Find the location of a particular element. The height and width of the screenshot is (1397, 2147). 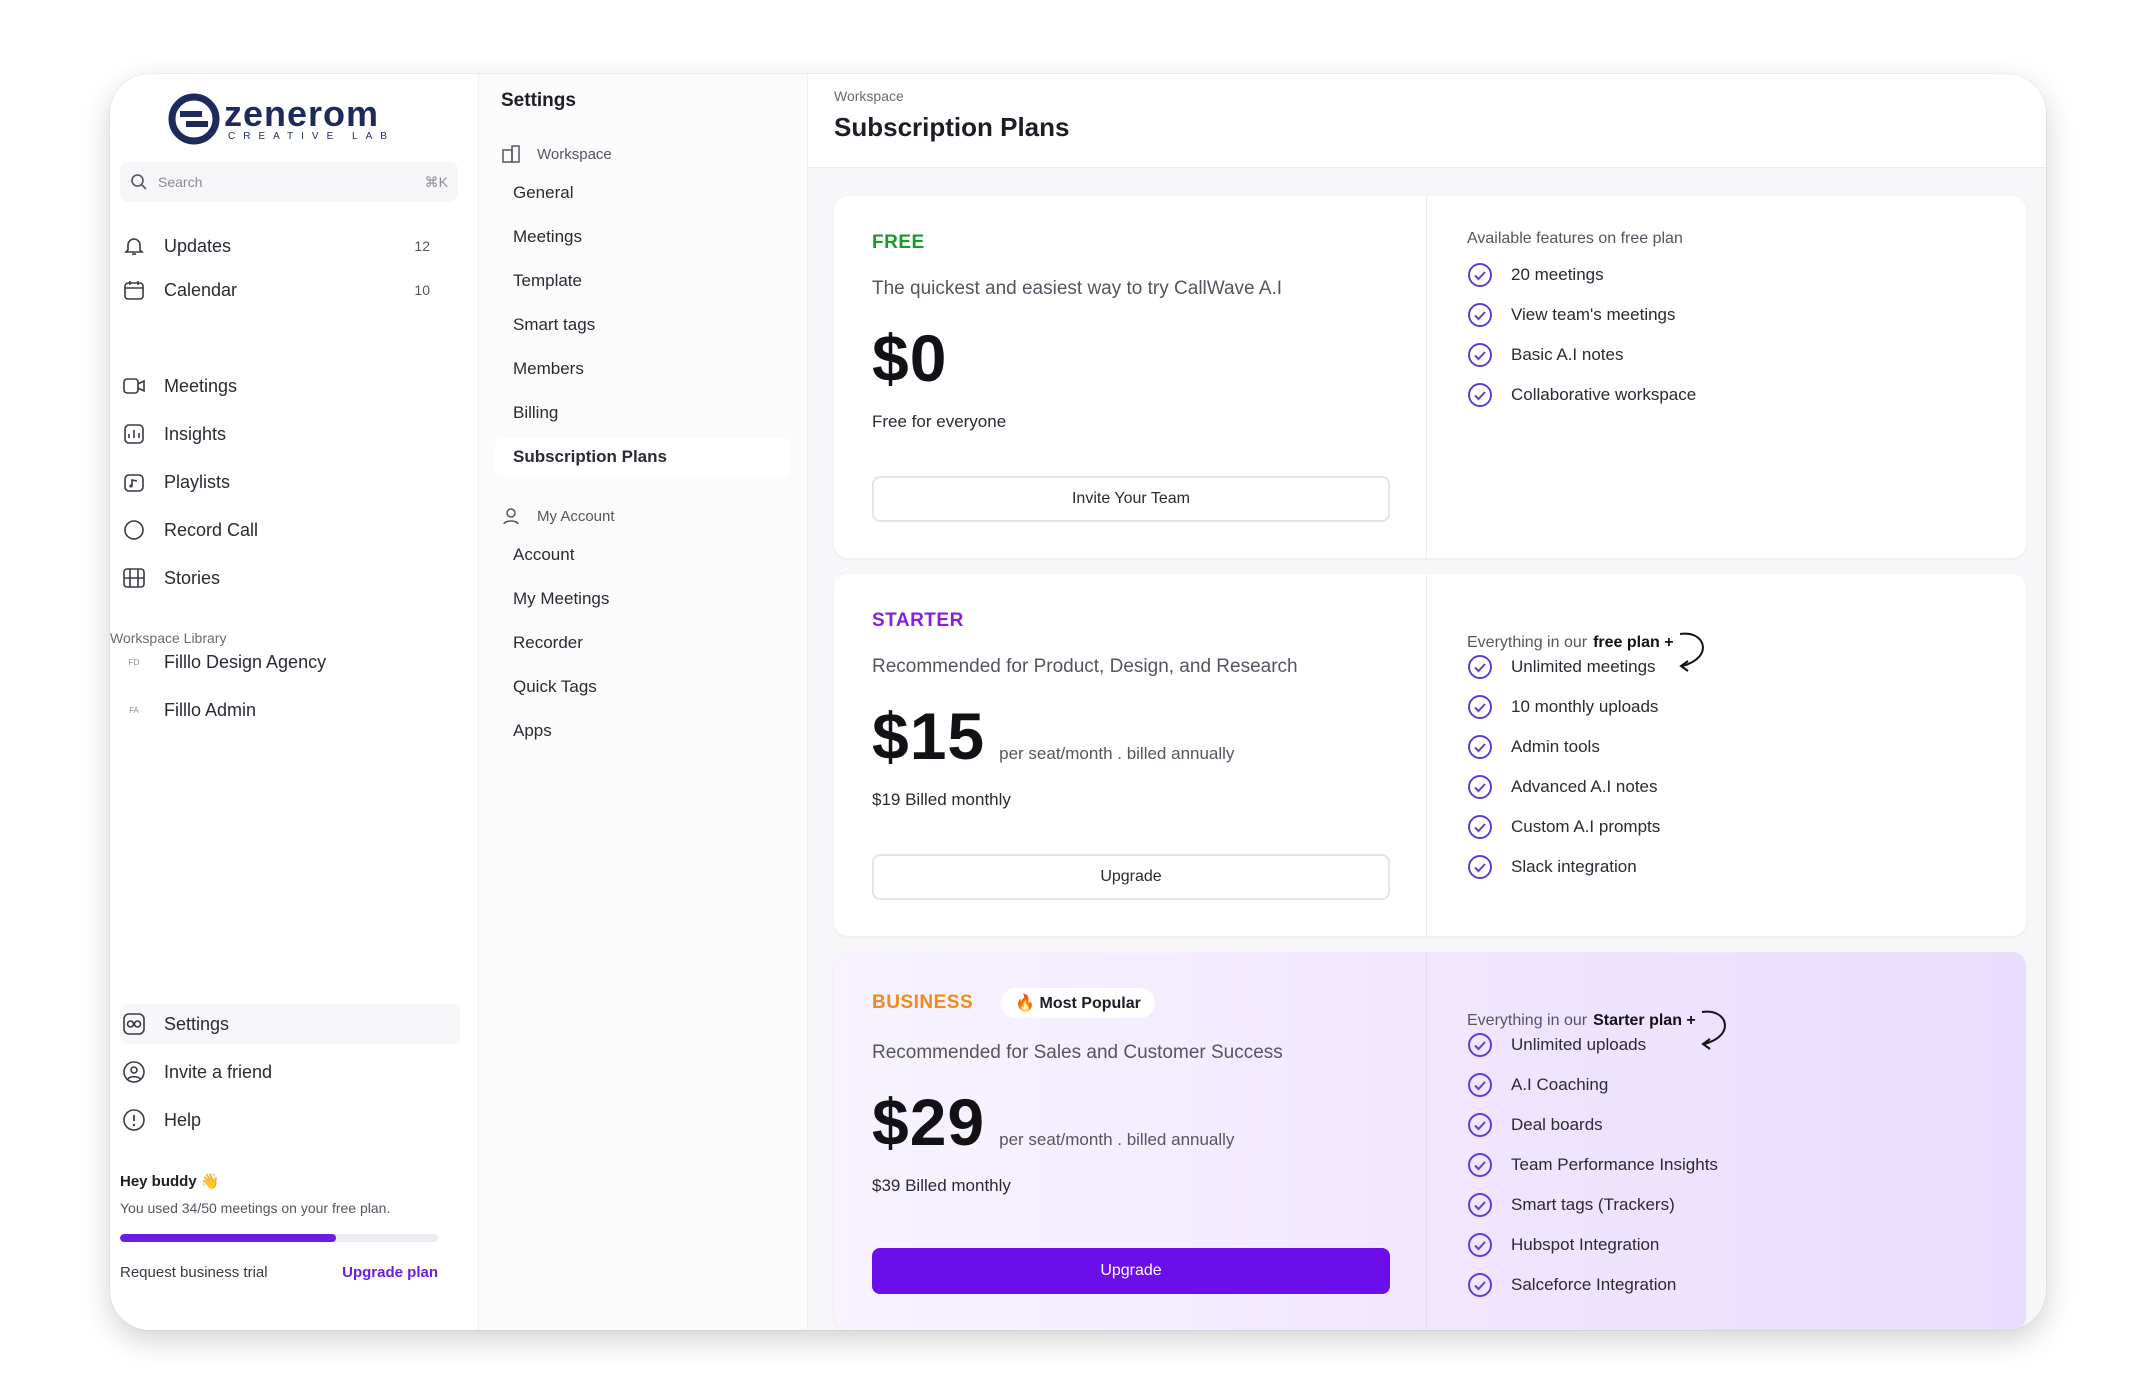

feature-label: Salceforce Integration is located at coordinates (1594, 1284).